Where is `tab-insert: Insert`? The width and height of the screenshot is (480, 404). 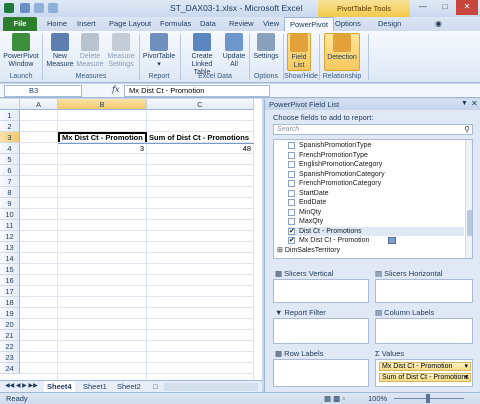
tab-insert: Insert is located at coordinates (86, 24).